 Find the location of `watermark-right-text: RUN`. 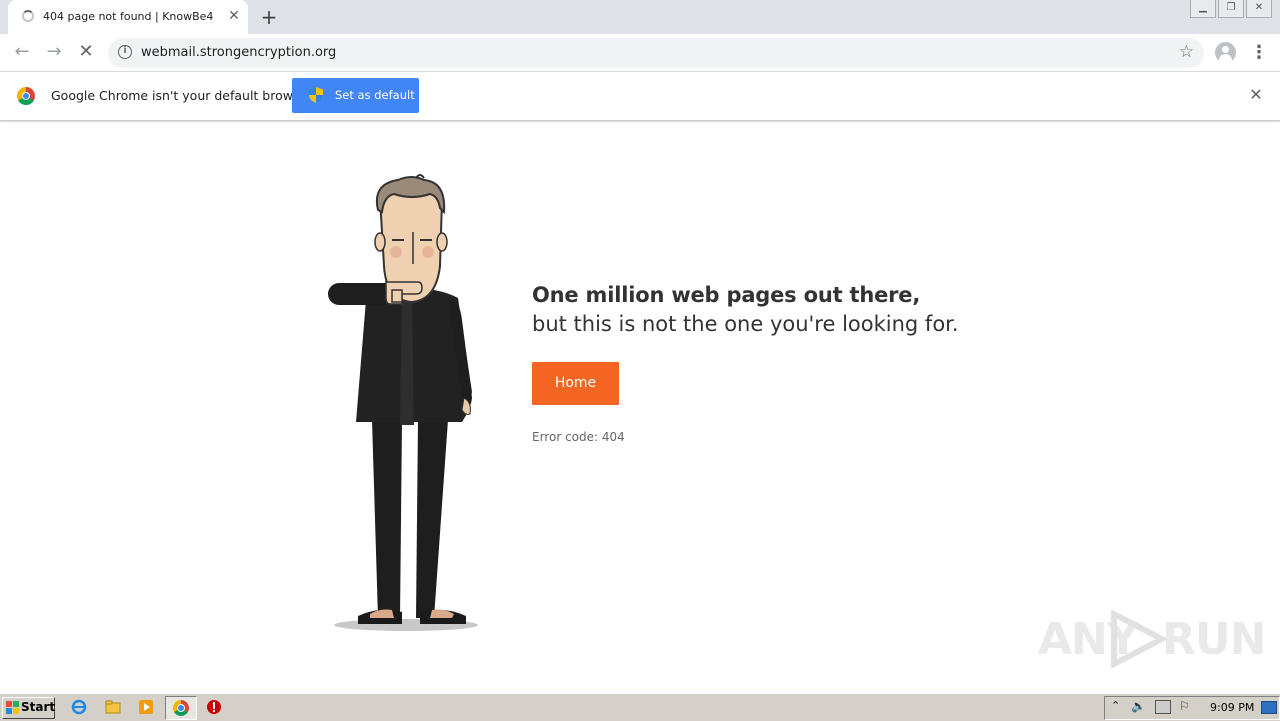

watermark-right-text: RUN is located at coordinates (1214, 639).